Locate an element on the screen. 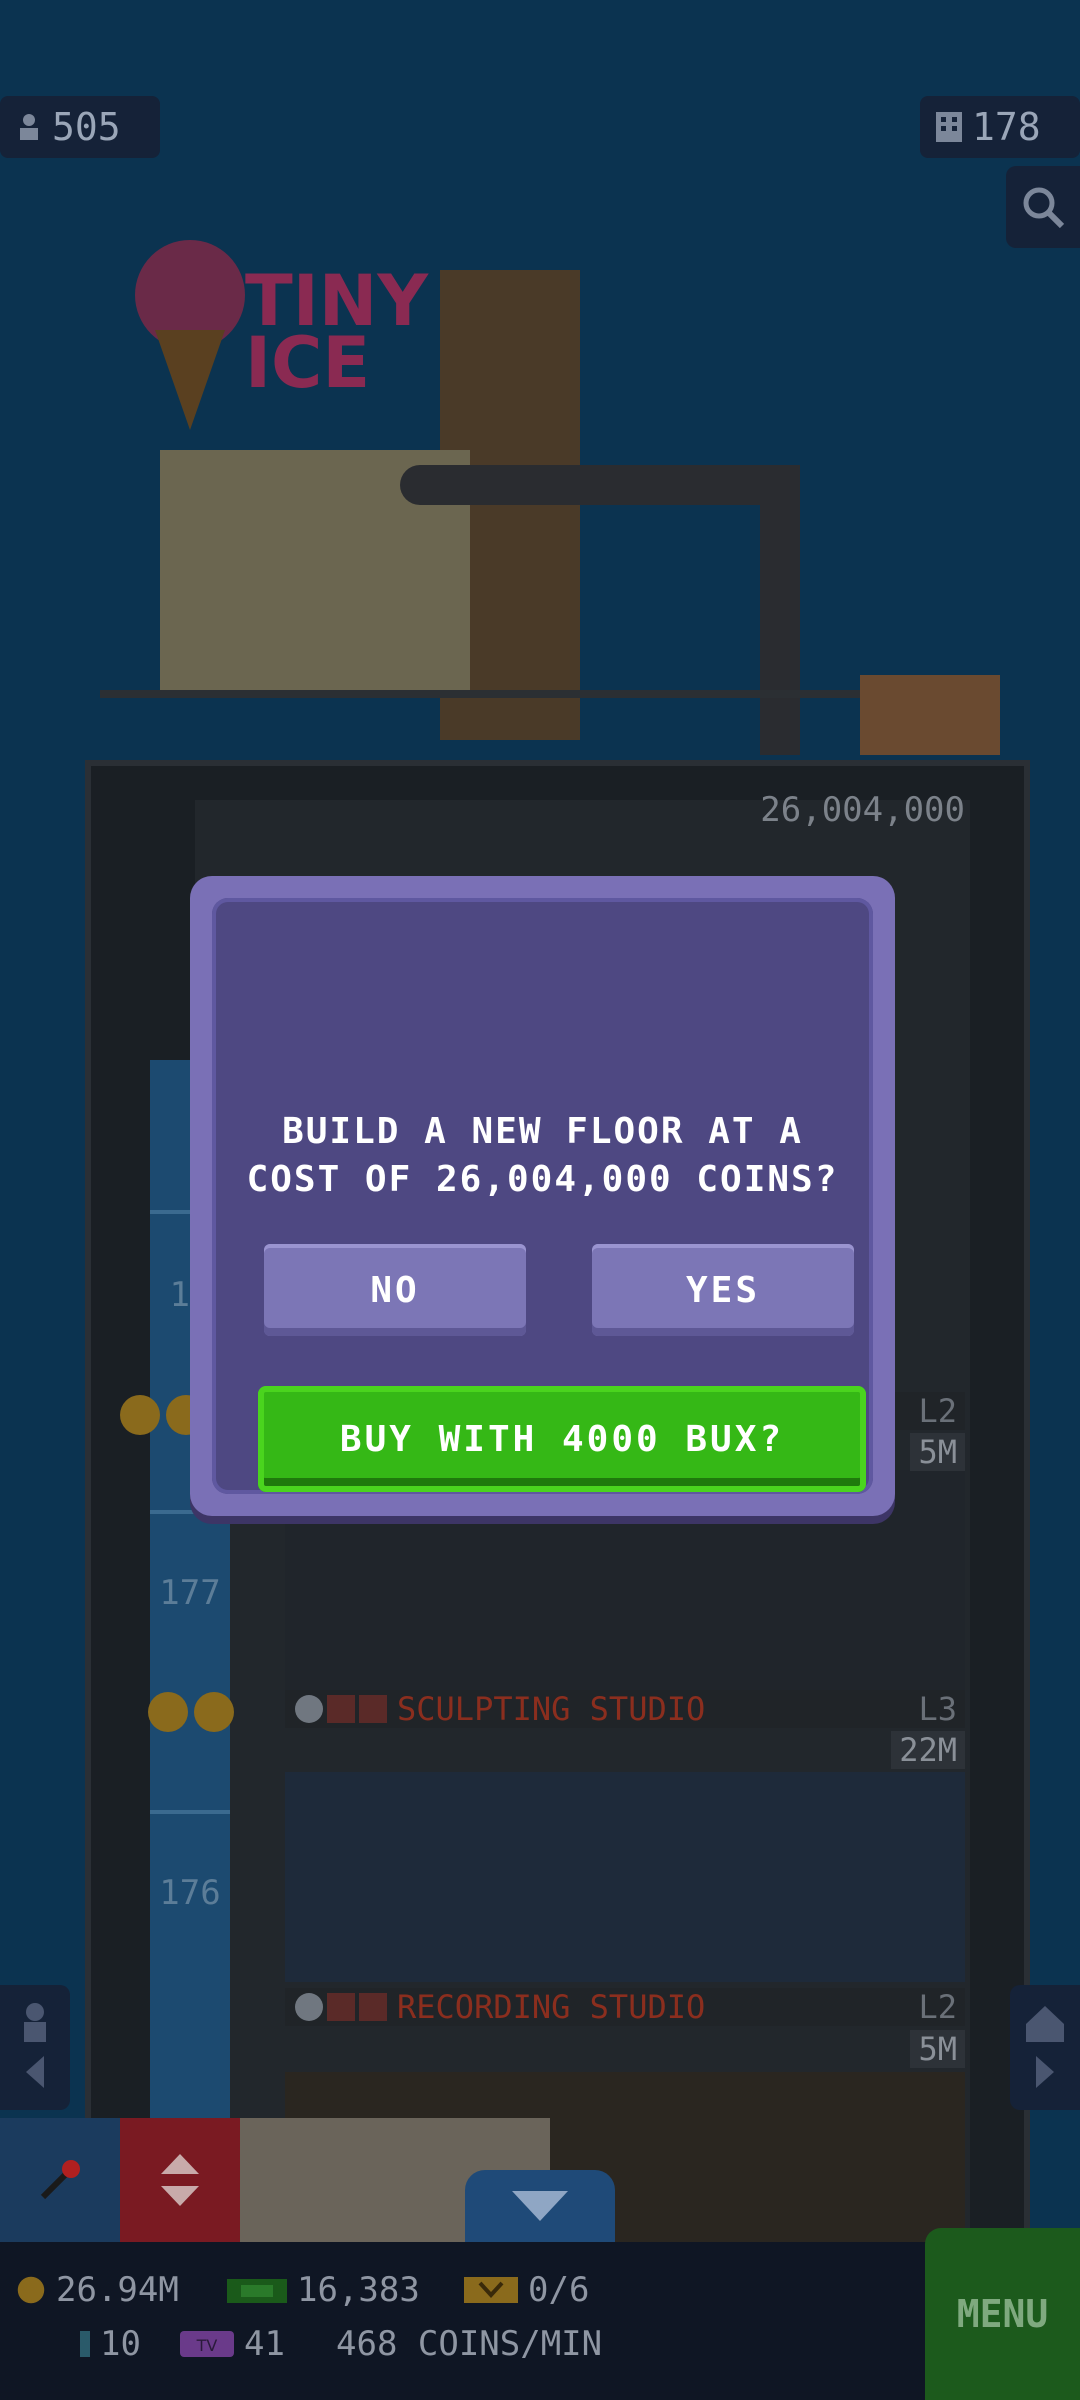 The height and width of the screenshot is (2400, 1080). tv-stat: TV 41 is located at coordinates (231, 2344).